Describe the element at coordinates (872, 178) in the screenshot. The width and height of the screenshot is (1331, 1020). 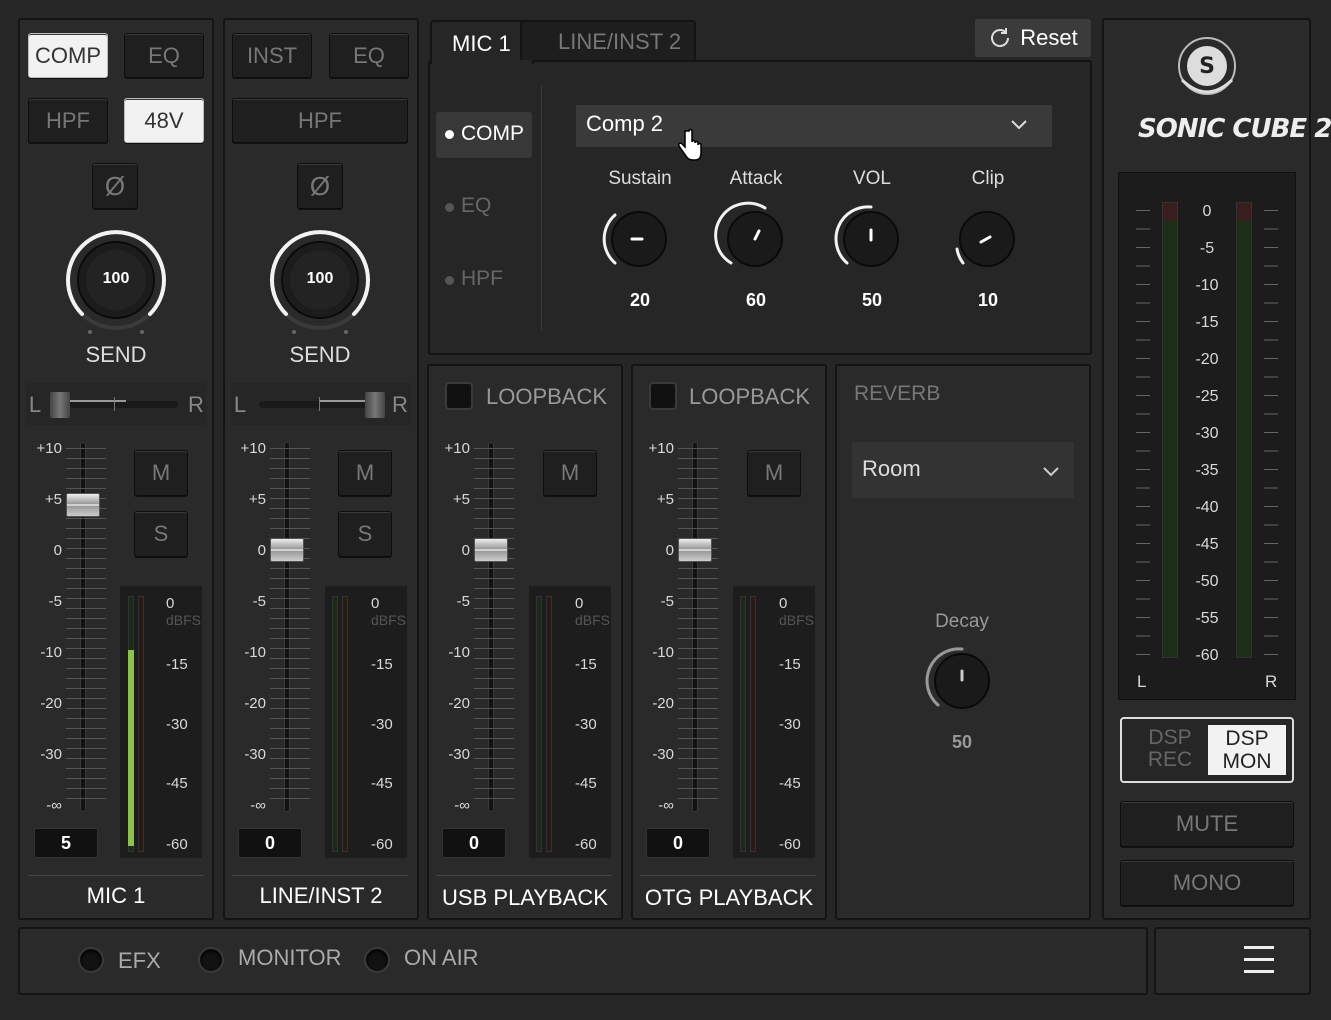
I see `knob-label-vol: VOL` at that location.